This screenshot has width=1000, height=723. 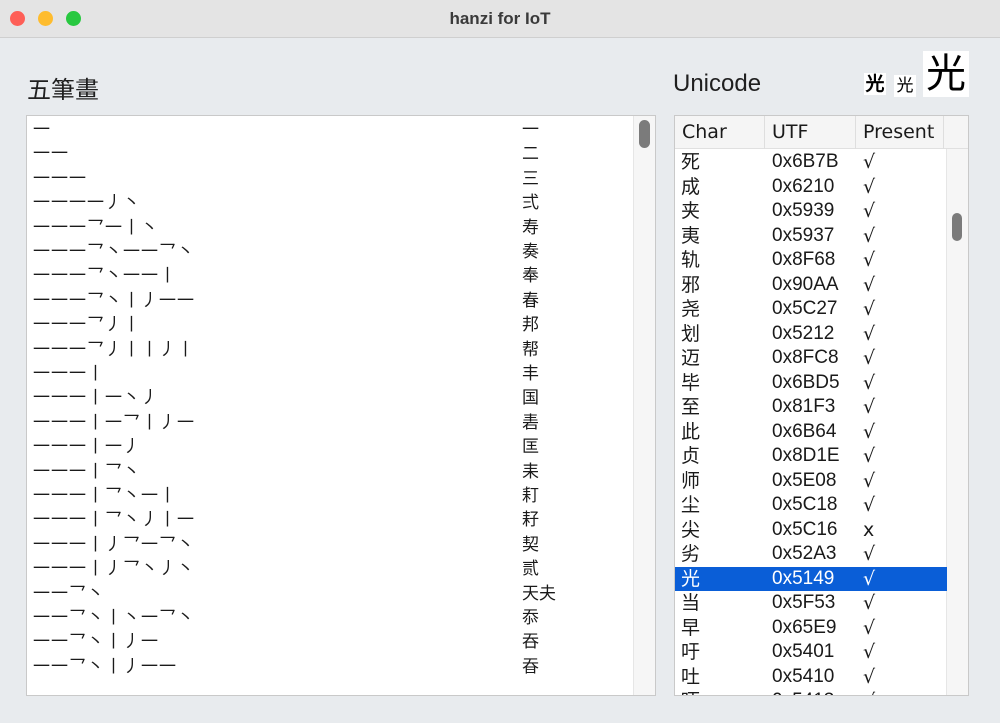 What do you see at coordinates (810, 132) in the screenshot?
I see `column-header-utf: UTF` at bounding box center [810, 132].